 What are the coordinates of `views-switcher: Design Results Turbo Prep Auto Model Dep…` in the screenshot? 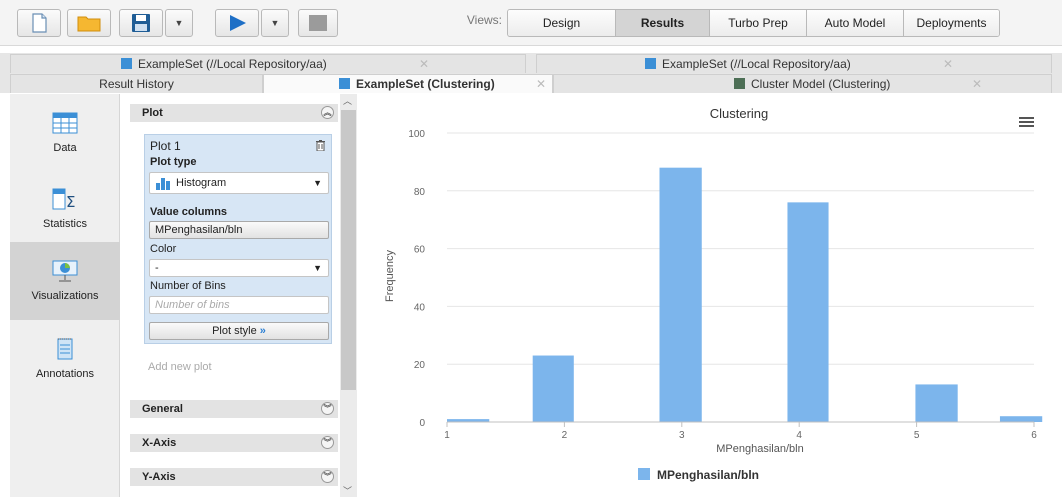 It's located at (753, 23).